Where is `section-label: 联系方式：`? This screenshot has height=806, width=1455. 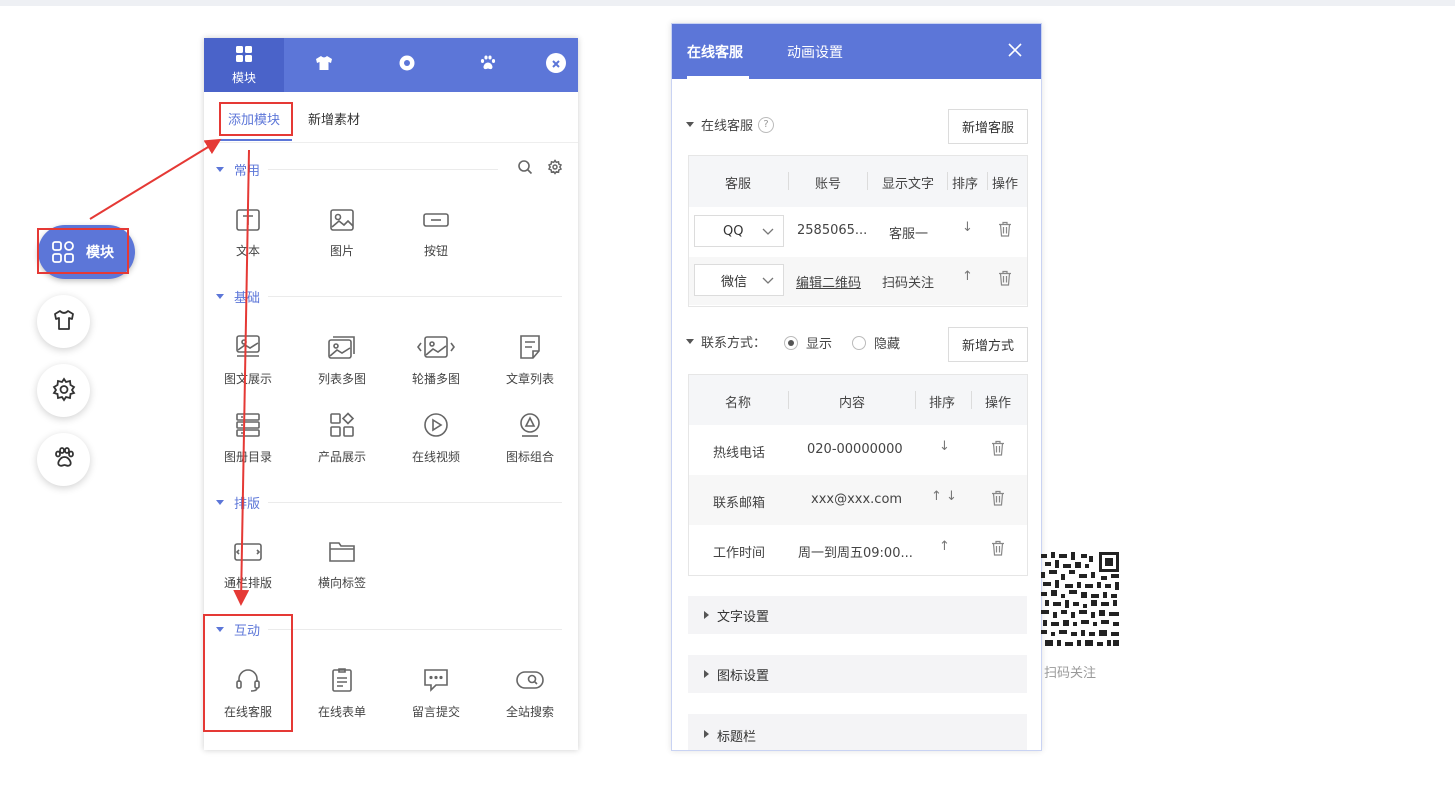
section-label: 联系方式： is located at coordinates (734, 343).